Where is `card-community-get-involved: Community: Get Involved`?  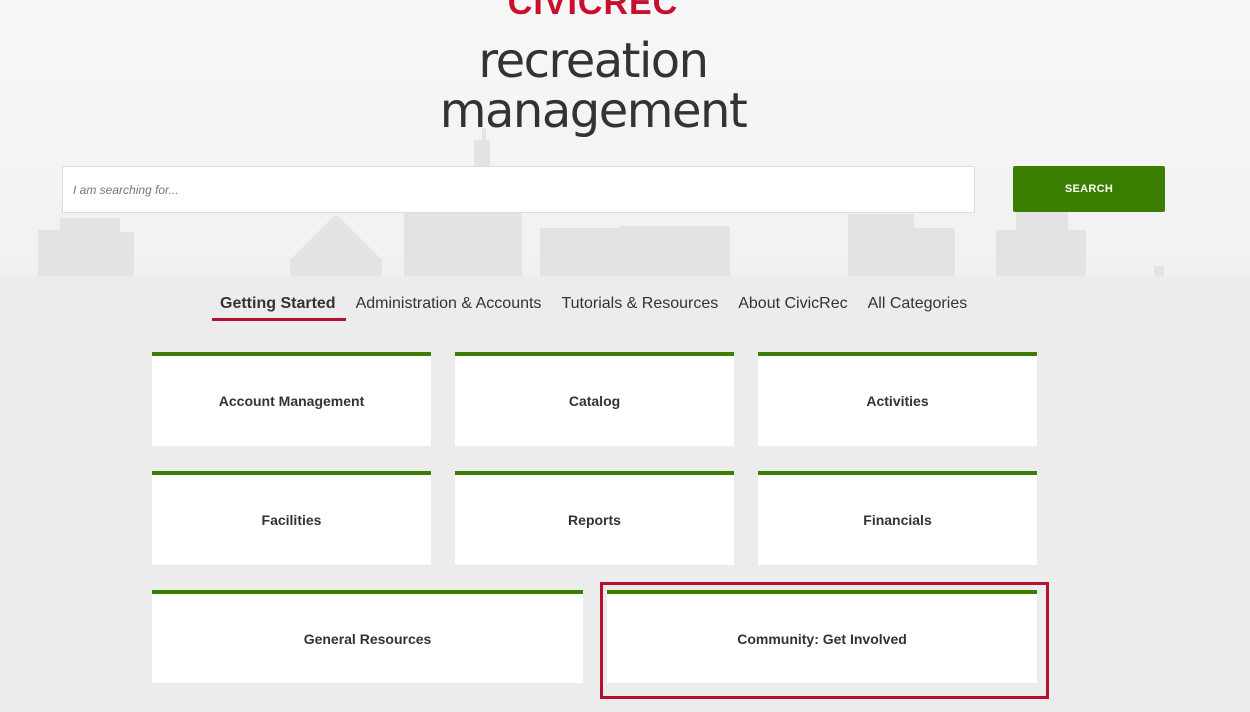 card-community-get-involved: Community: Get Involved is located at coordinates (822, 636).